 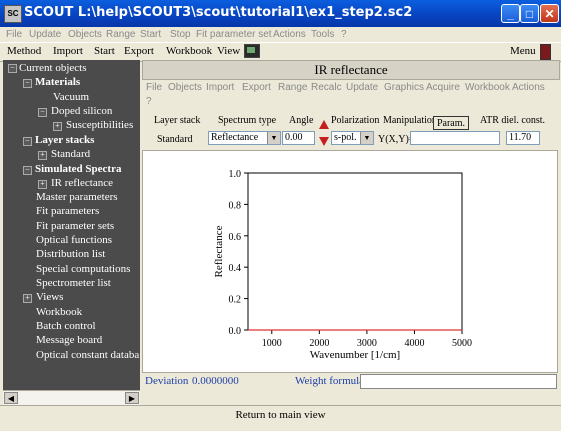 I want to click on device-icon, so click(x=545, y=52).